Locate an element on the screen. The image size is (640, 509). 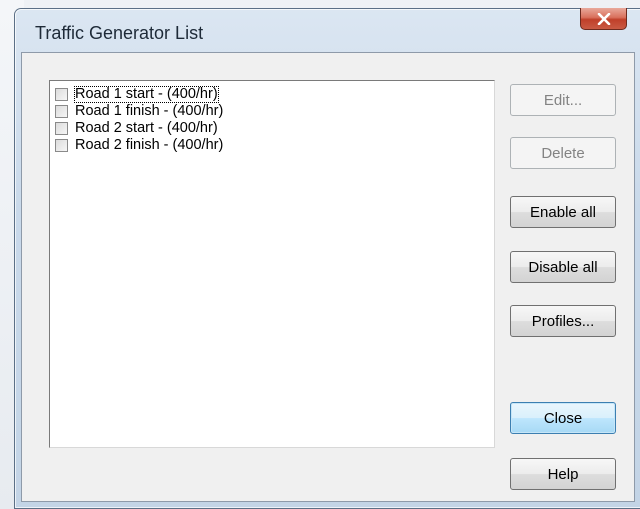
list-item-label: Road 2 finish - (400/hr) is located at coordinates (149, 145).